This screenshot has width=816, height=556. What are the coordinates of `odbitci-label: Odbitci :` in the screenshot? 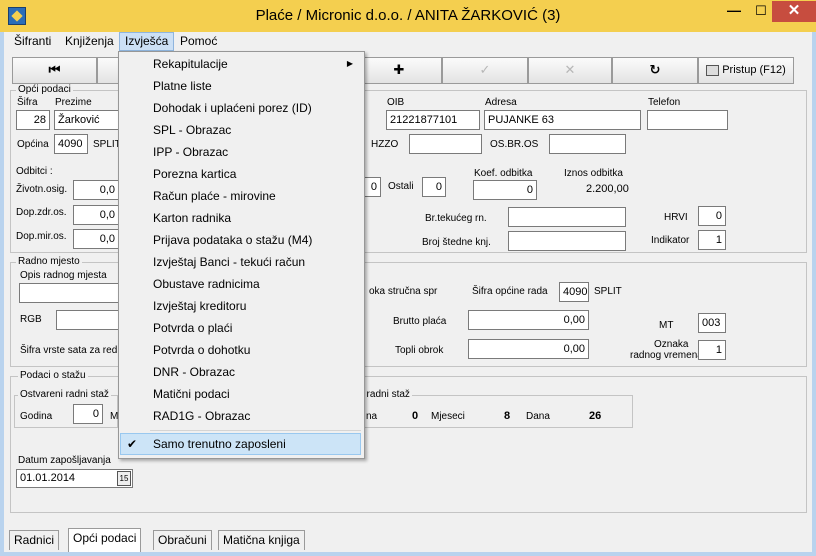 It's located at (34, 171).